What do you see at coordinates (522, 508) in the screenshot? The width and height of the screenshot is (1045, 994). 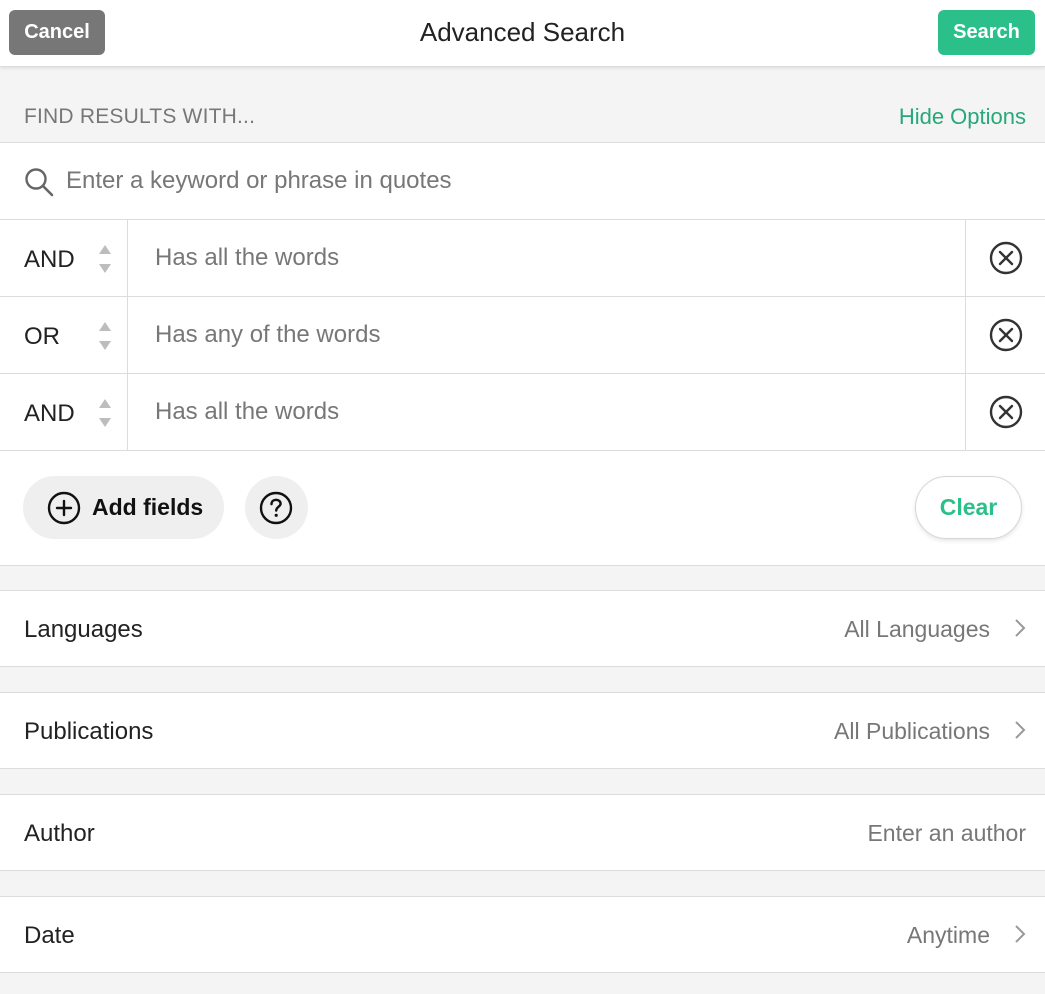 I see `actions-row: Add fields Clear` at bounding box center [522, 508].